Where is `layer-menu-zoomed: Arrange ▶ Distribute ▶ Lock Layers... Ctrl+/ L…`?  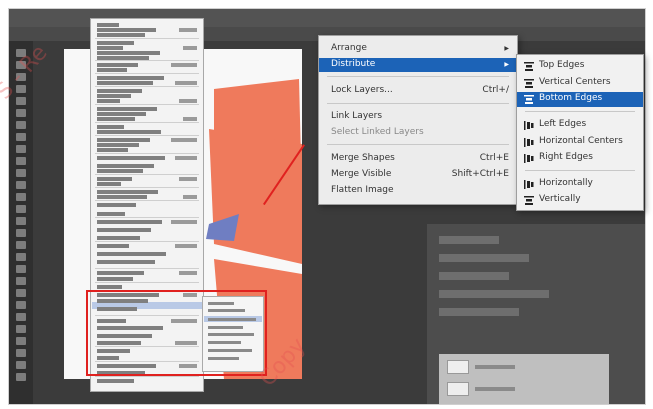 layer-menu-zoomed: Arrange ▶ Distribute ▶ Lock Layers... Ctrl+/ L… is located at coordinates (418, 120).